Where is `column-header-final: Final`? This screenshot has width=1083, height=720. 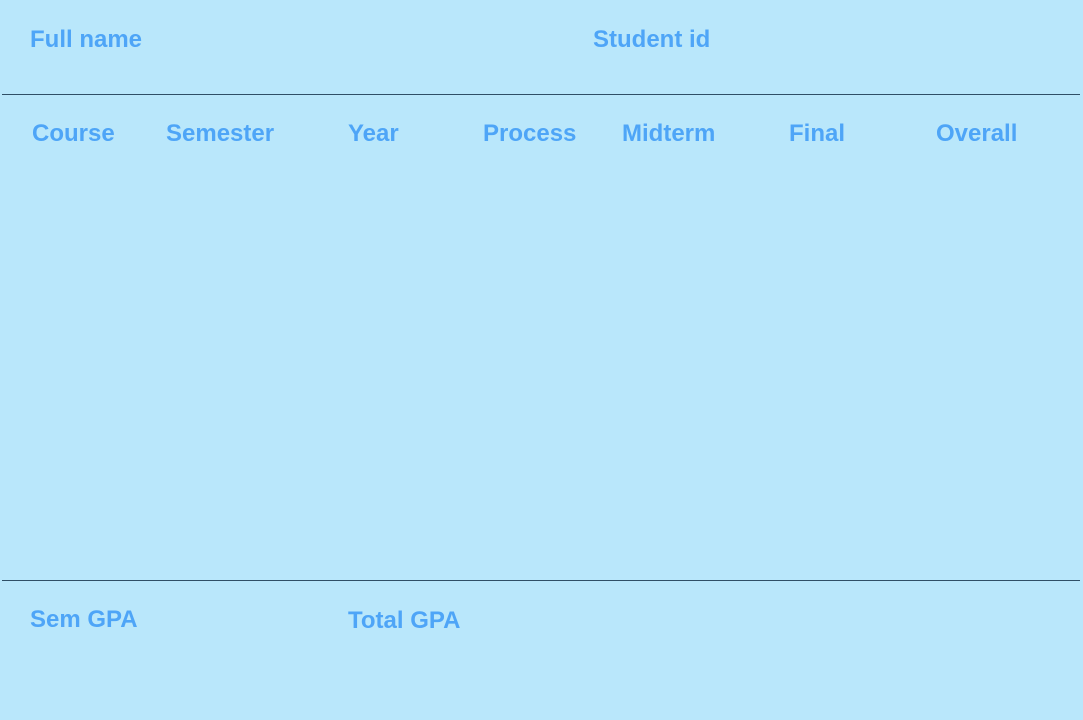 column-header-final: Final is located at coordinates (817, 133).